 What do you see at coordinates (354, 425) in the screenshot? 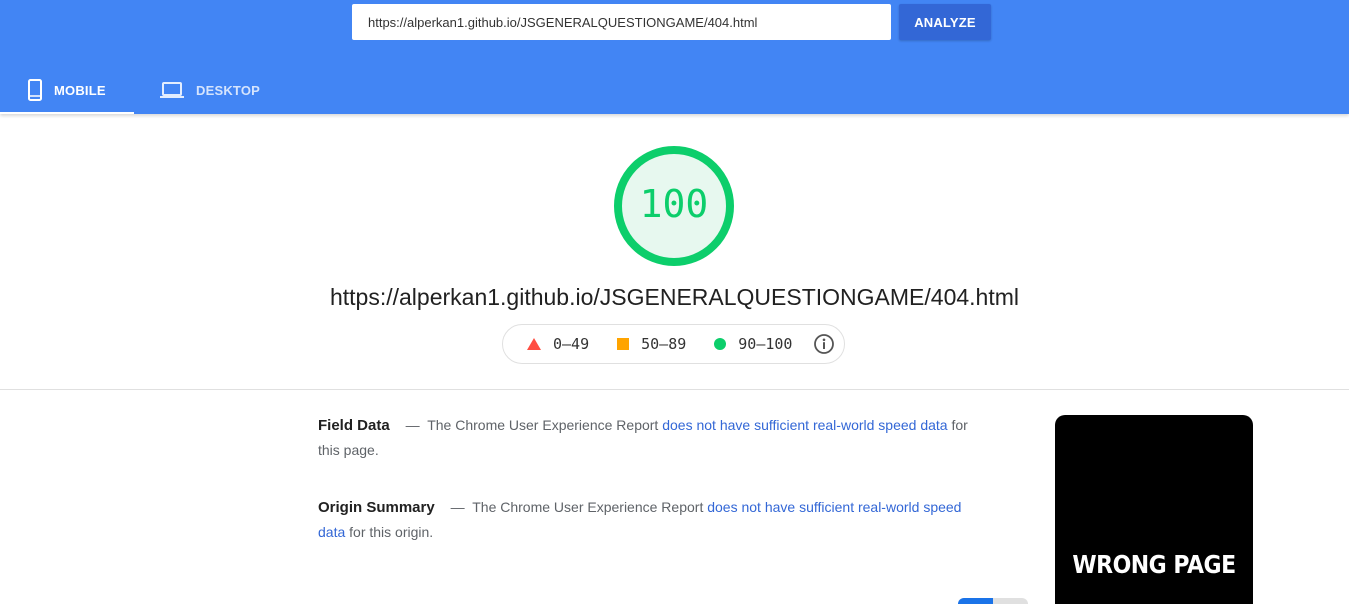
I see `field-data-title: Field Data` at bounding box center [354, 425].